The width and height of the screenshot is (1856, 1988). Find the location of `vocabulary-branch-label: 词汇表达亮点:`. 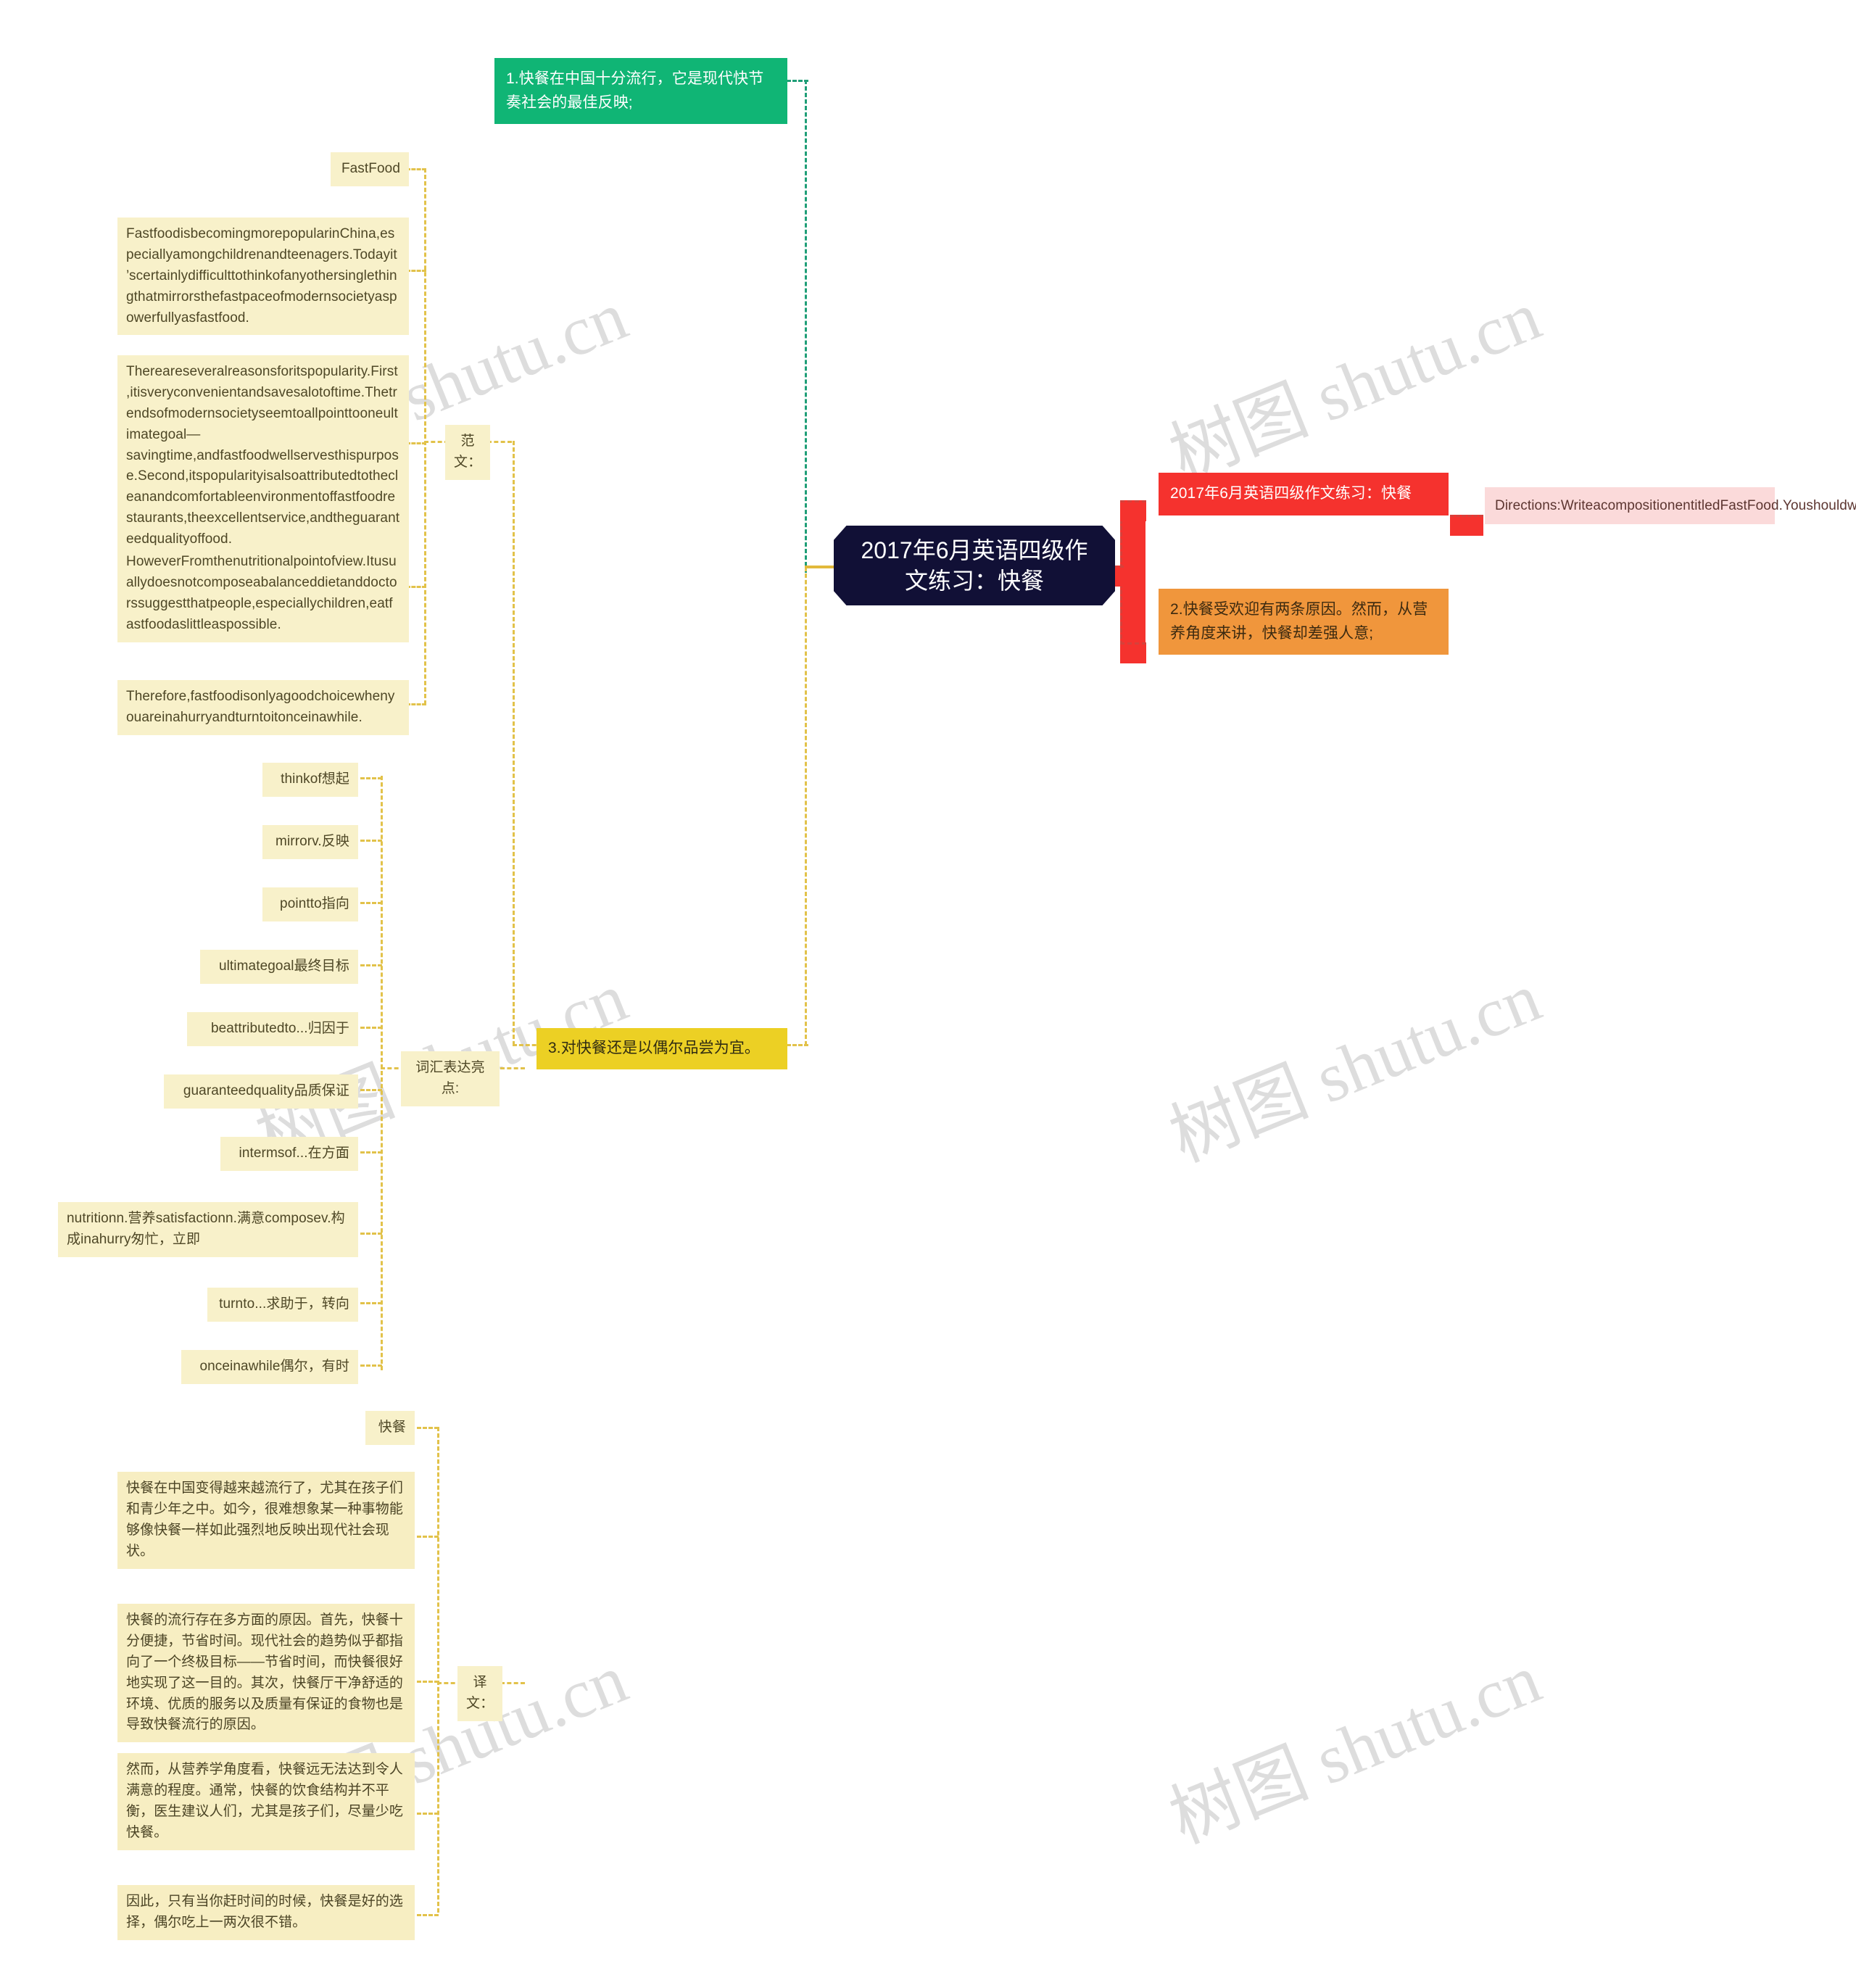

vocabulary-branch-label: 词汇表达亮点: is located at coordinates (451, 1078).